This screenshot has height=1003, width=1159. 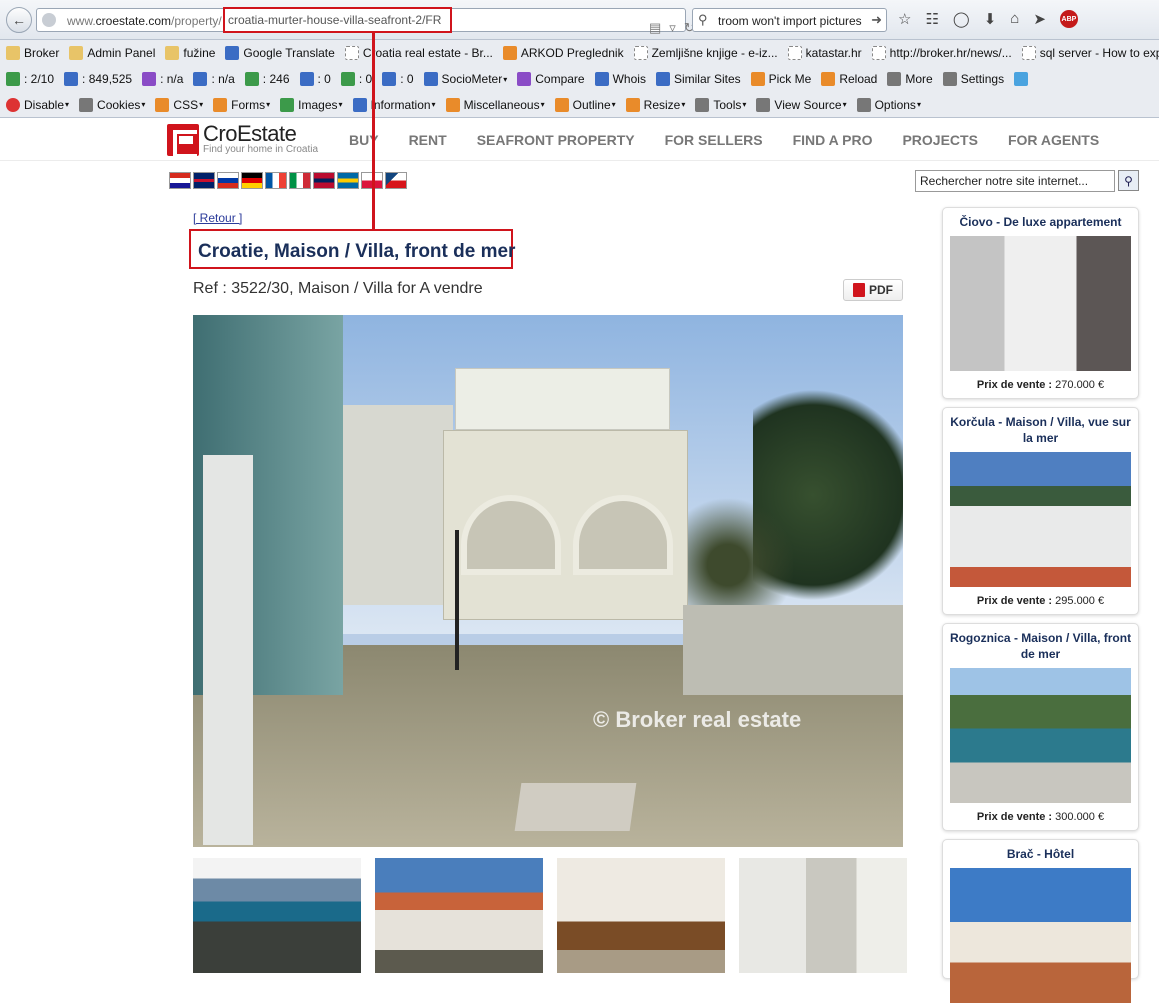 What do you see at coordinates (676, 27) in the screenshot?
I see `dropdown-icon: ▿` at bounding box center [676, 27].